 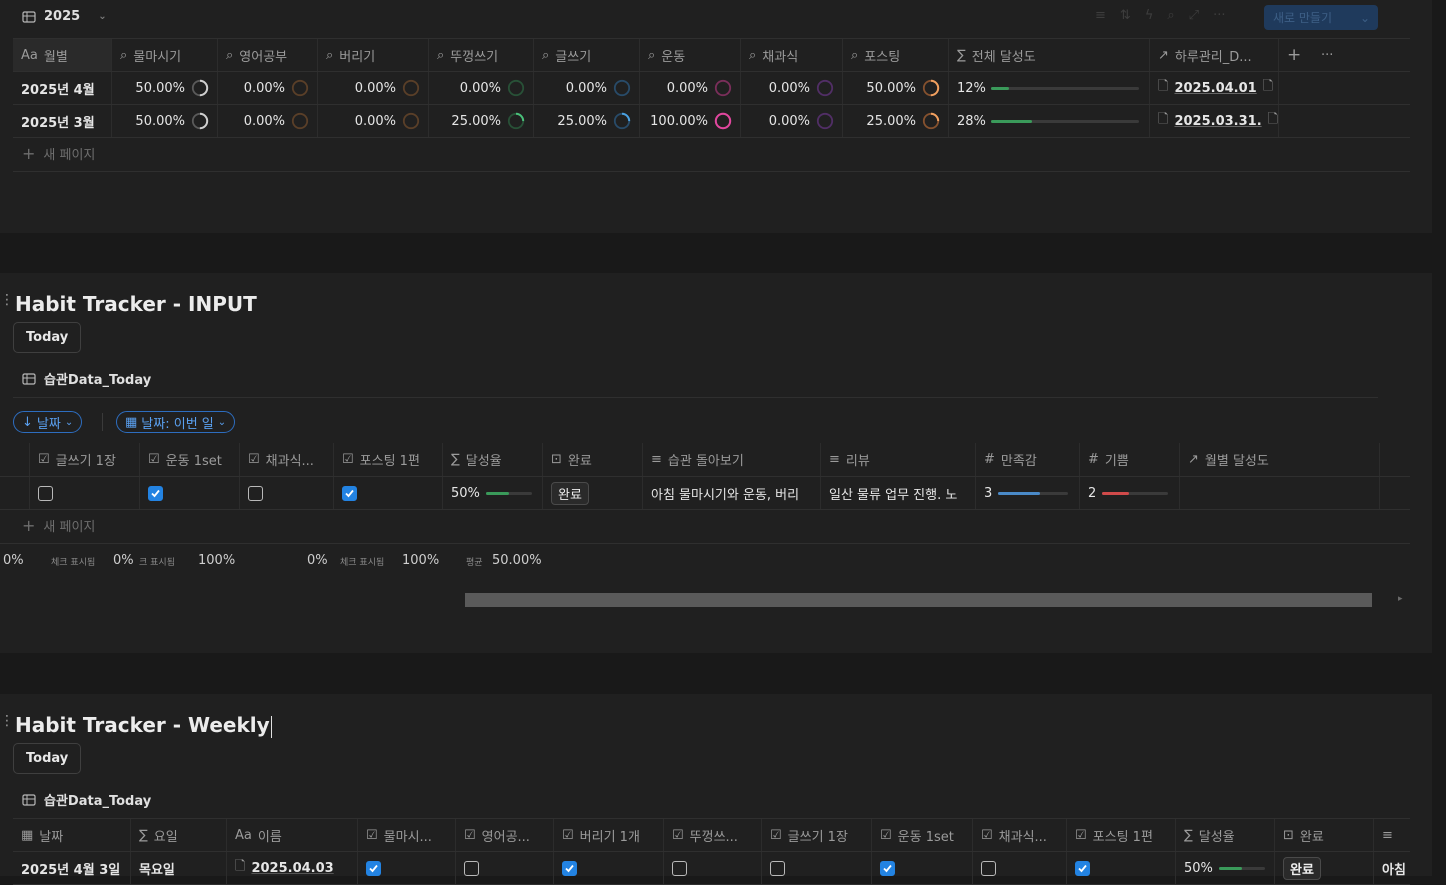 I want to click on col-weekday: ∑ 요일, so click(x=179, y=835).